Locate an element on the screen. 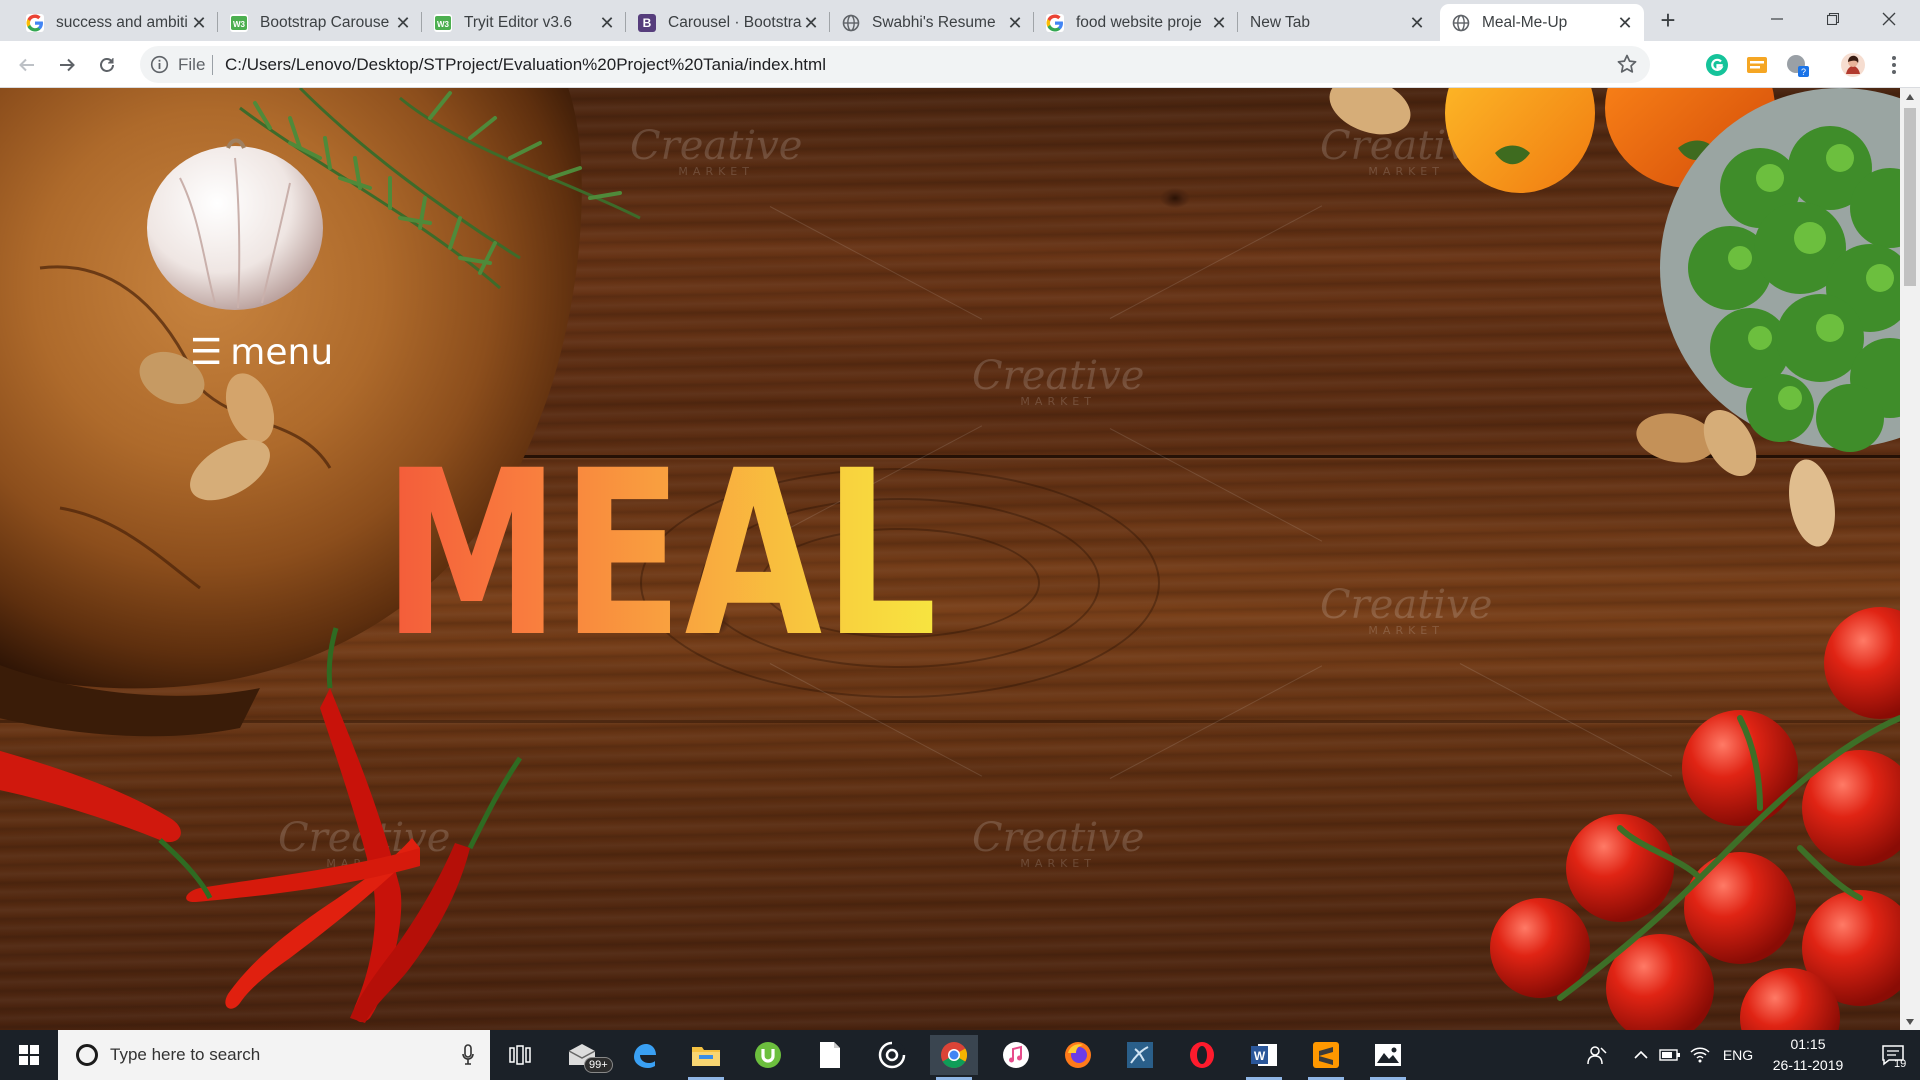  triangle-down-icon is located at coordinates (1910, 1021).